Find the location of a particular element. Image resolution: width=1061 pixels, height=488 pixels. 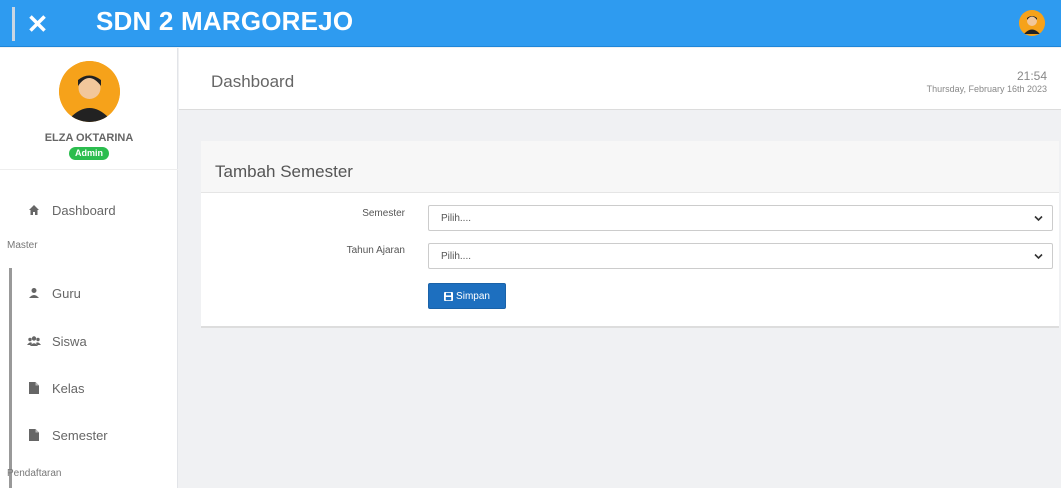

clock-date: Thursday, February 16th 2023 is located at coordinates (986, 89).